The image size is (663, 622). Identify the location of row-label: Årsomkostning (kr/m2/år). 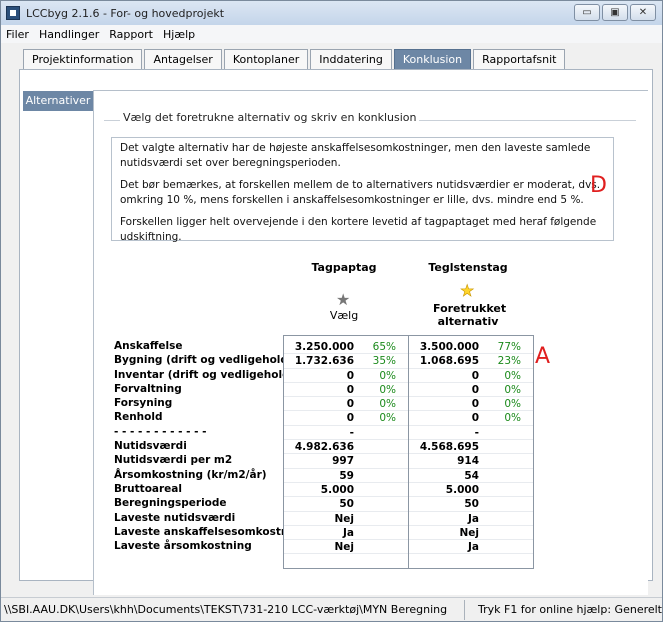
(190, 474).